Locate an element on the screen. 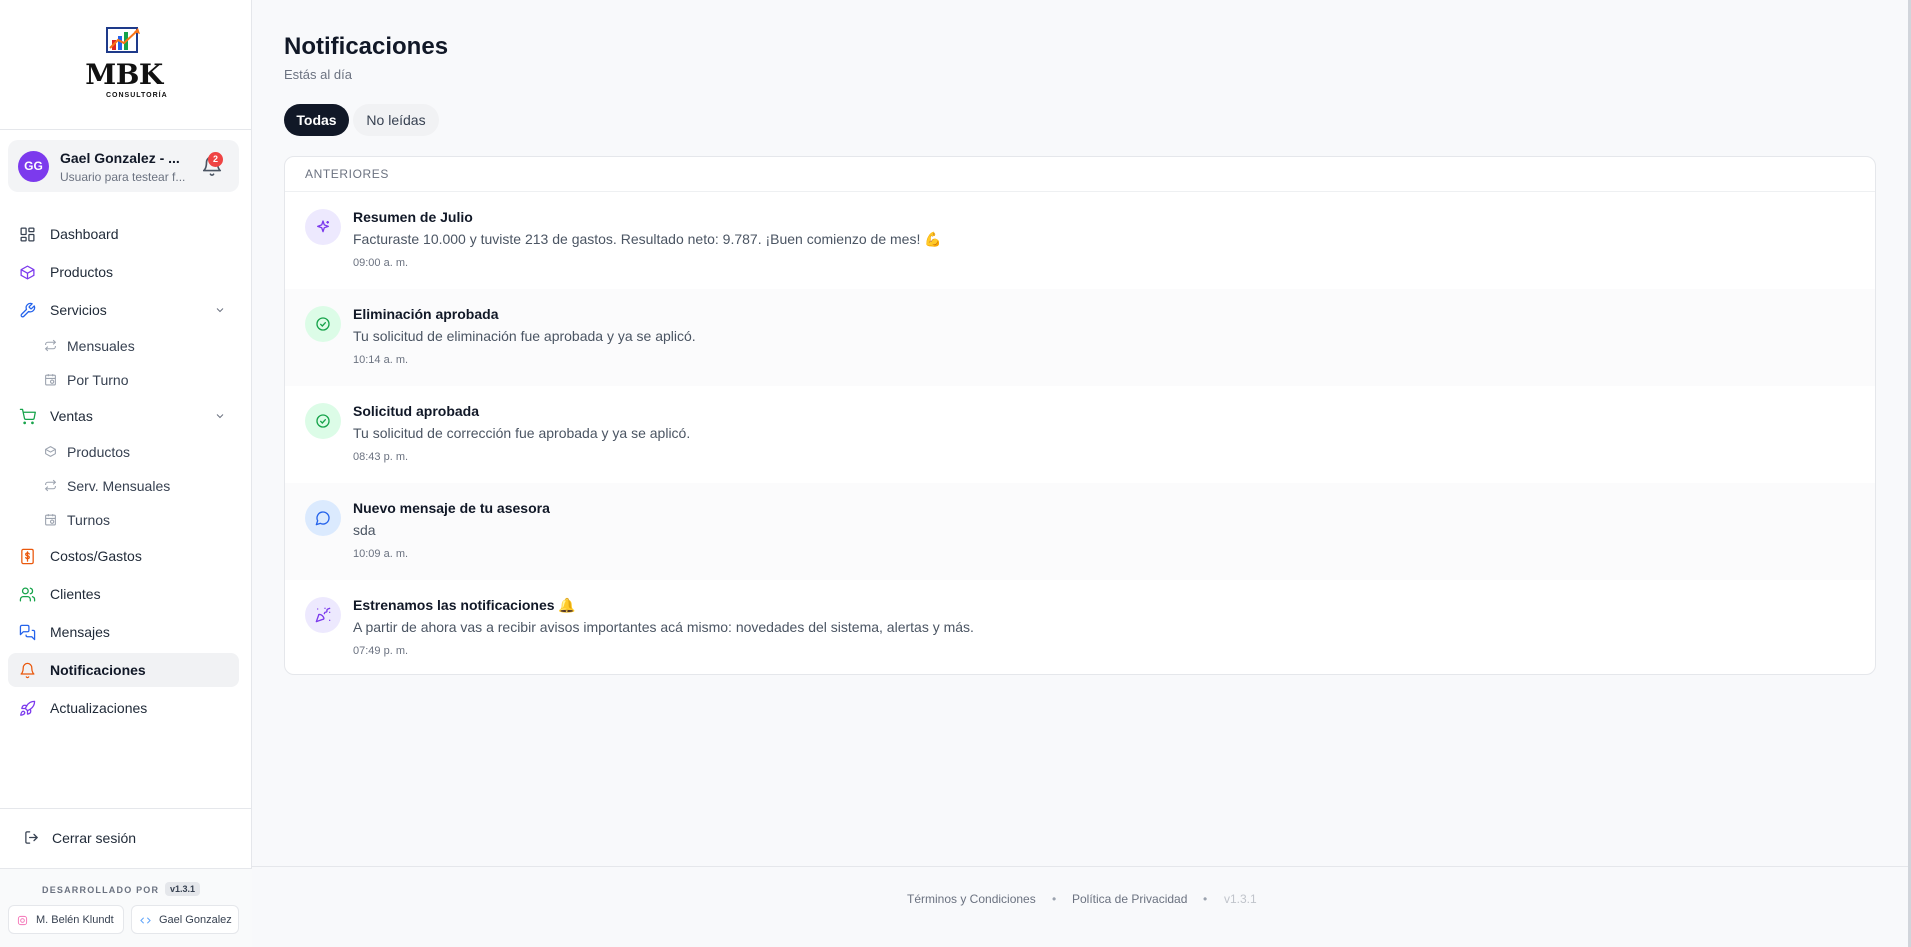 The image size is (1911, 947). sidebar-item-label: Servicios is located at coordinates (78, 310).